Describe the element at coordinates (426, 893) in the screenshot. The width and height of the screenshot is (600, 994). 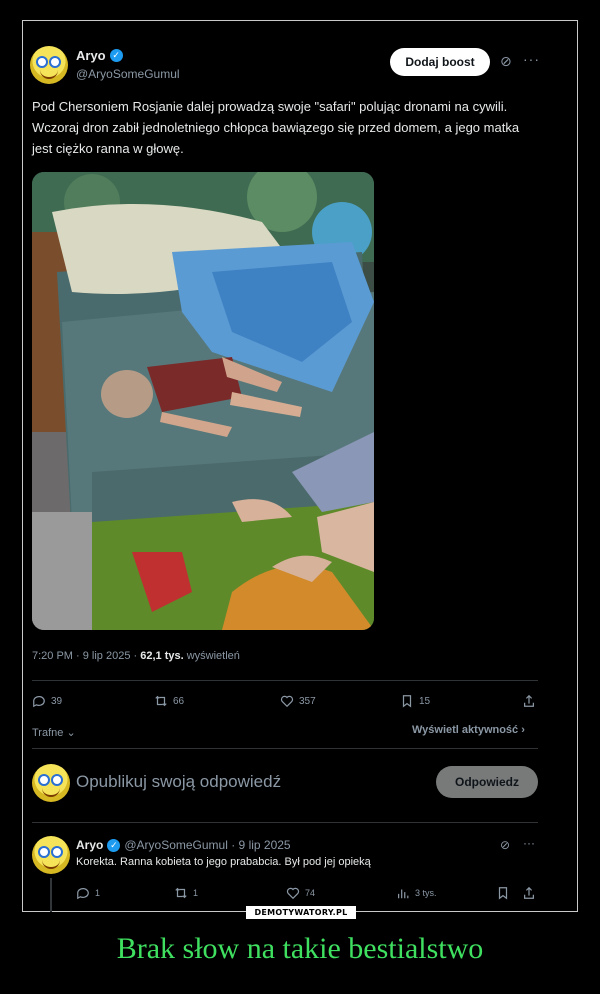
I see `comment-views-count: 3 tys.` at that location.